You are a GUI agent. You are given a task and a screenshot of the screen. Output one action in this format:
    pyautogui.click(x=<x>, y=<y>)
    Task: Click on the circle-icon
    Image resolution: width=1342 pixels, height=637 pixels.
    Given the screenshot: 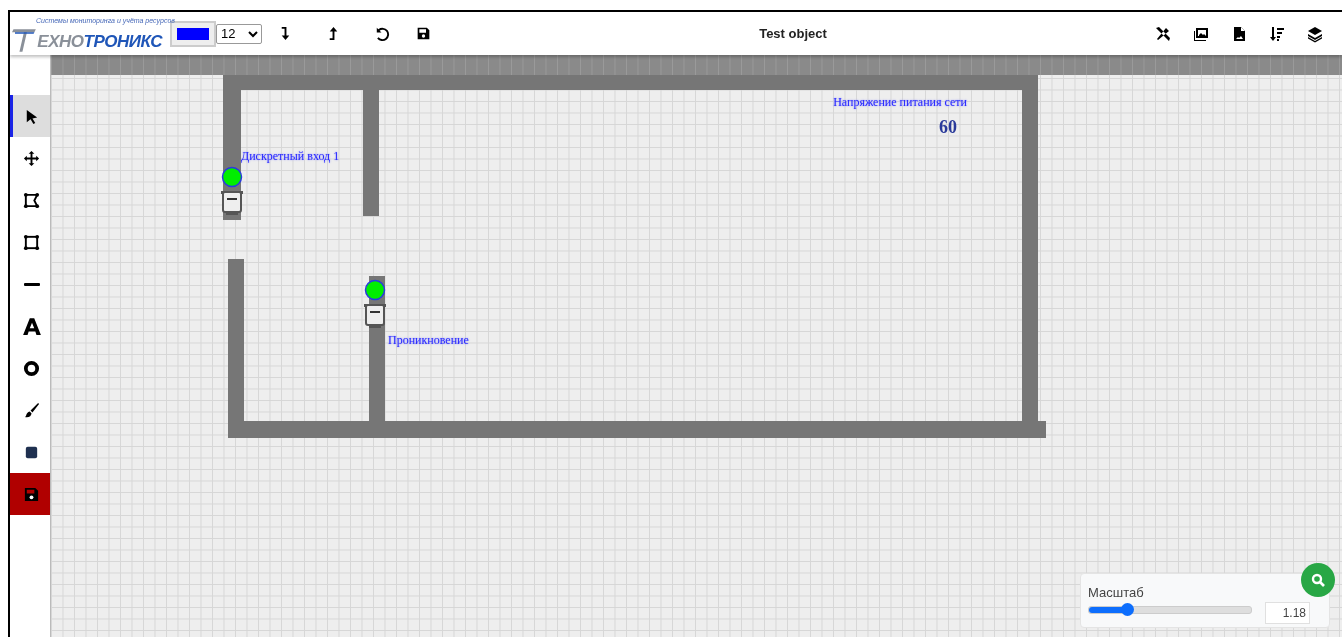 What is the action you would take?
    pyautogui.click(x=31, y=368)
    